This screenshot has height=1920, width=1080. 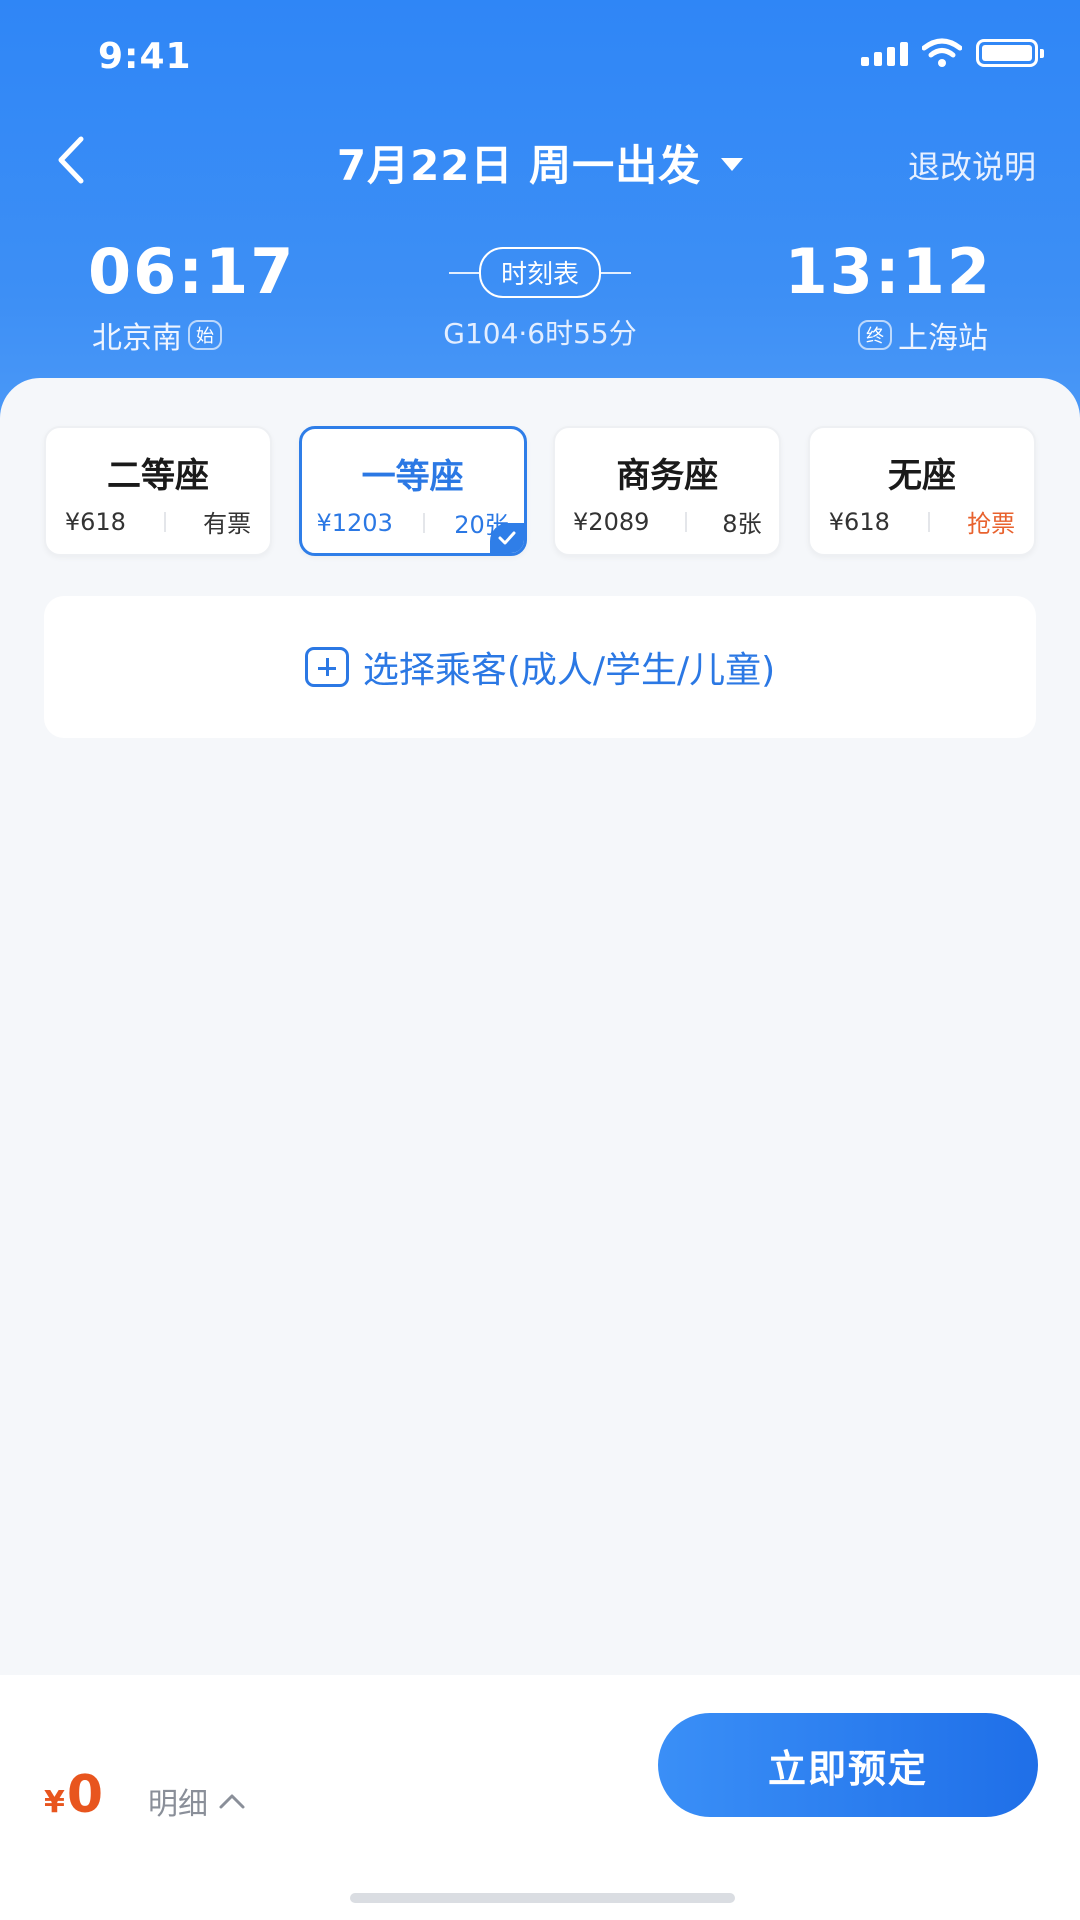 I want to click on date-title: 7月22日 周一出发, so click(x=519, y=165).